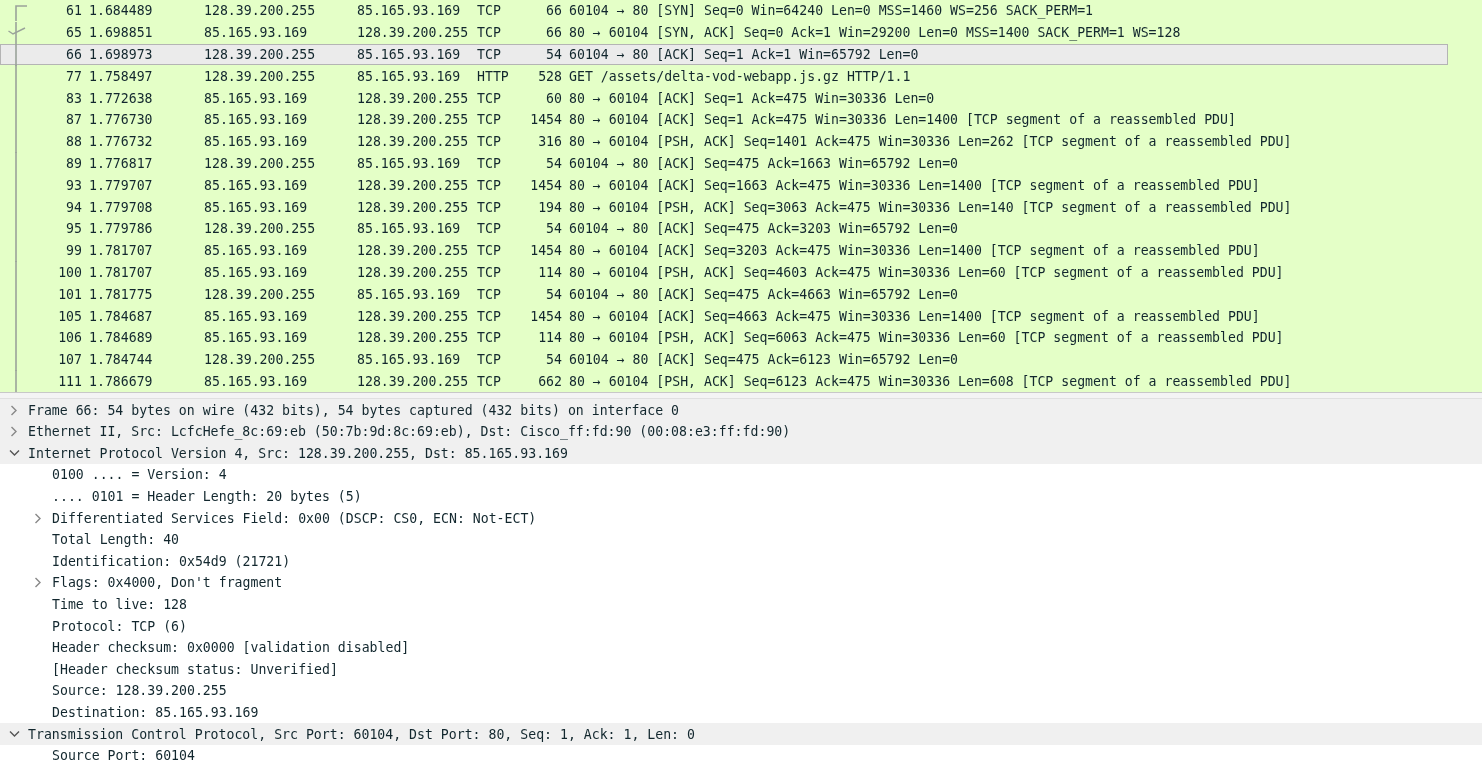  I want to click on conversation-start-icon, so click(21, 13).